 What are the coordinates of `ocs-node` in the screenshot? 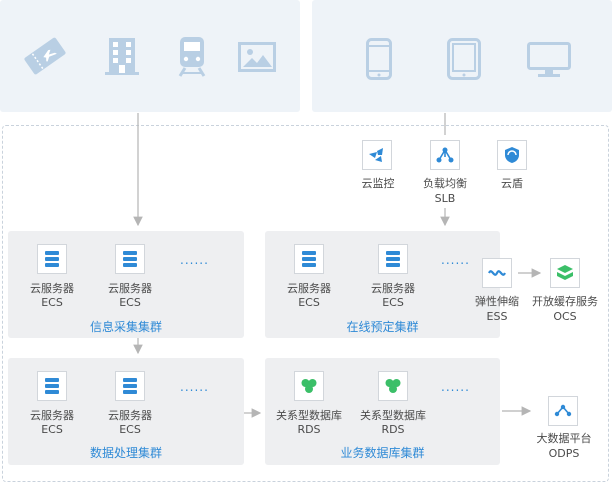 It's located at (565, 273).